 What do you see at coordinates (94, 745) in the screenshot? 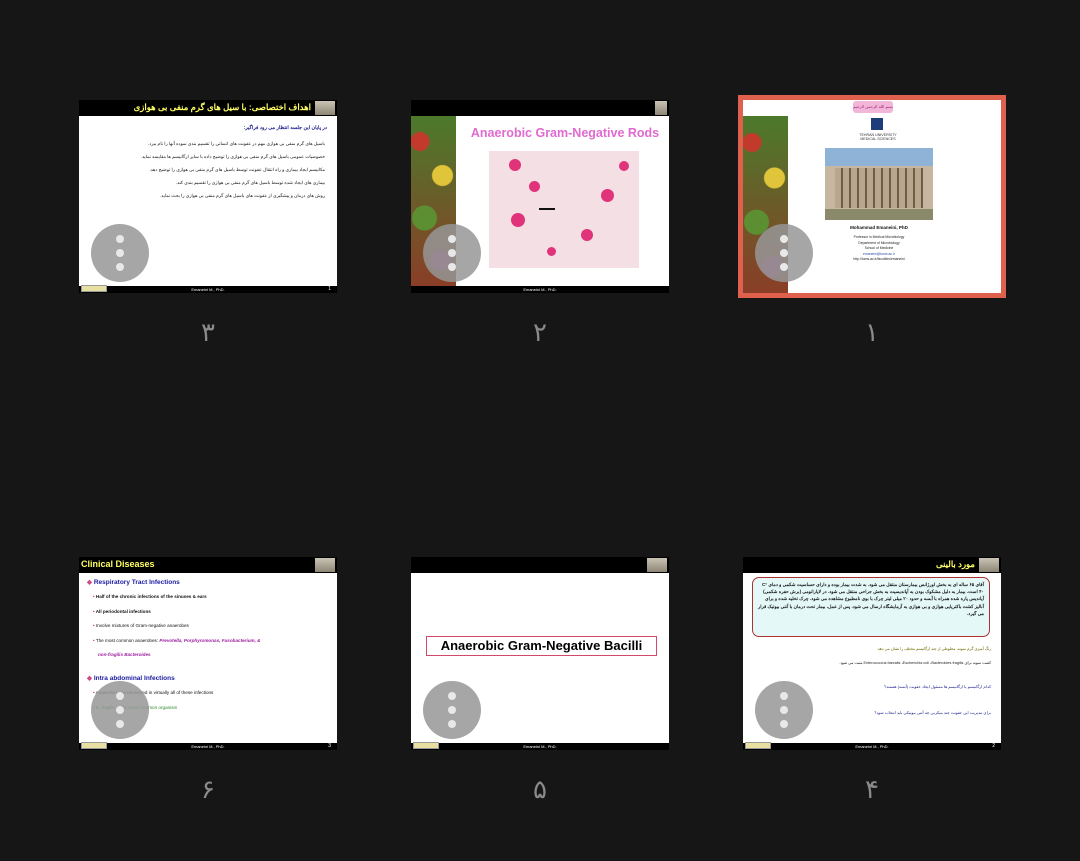
I see `slide-6-footer-logo` at bounding box center [94, 745].